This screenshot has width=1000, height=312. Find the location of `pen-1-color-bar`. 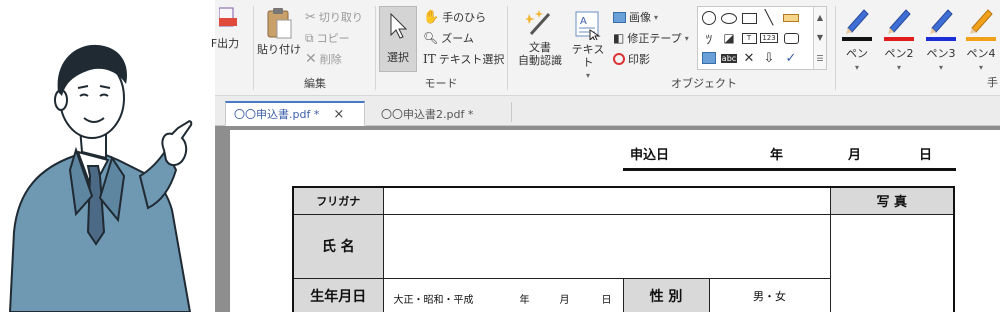

pen-1-color-bar is located at coordinates (857, 39).